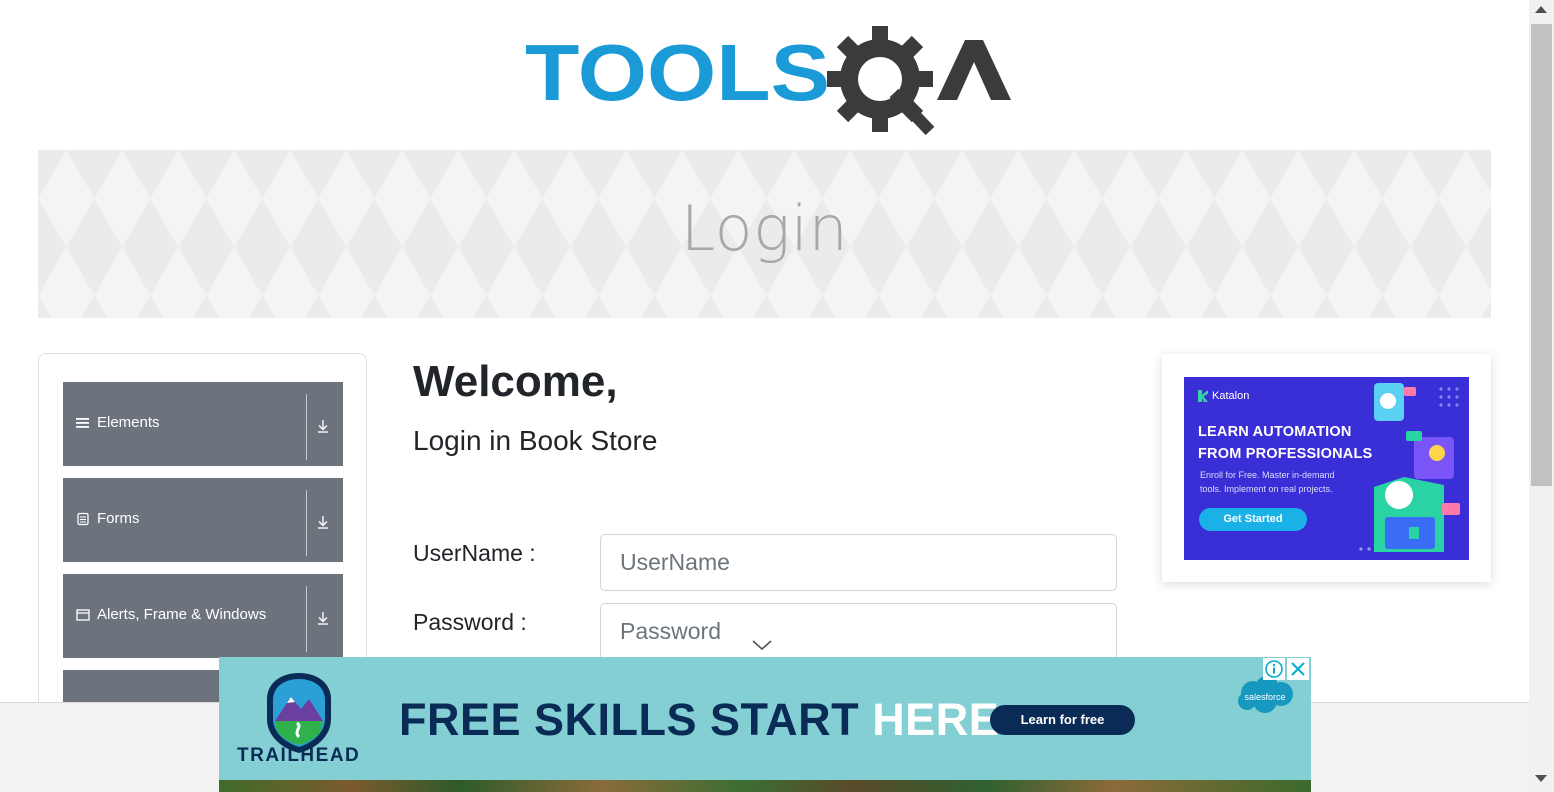 The width and height of the screenshot is (1554, 792). Describe the element at coordinates (1541, 9) in the screenshot. I see `scroll-up-arrow-icon` at that location.